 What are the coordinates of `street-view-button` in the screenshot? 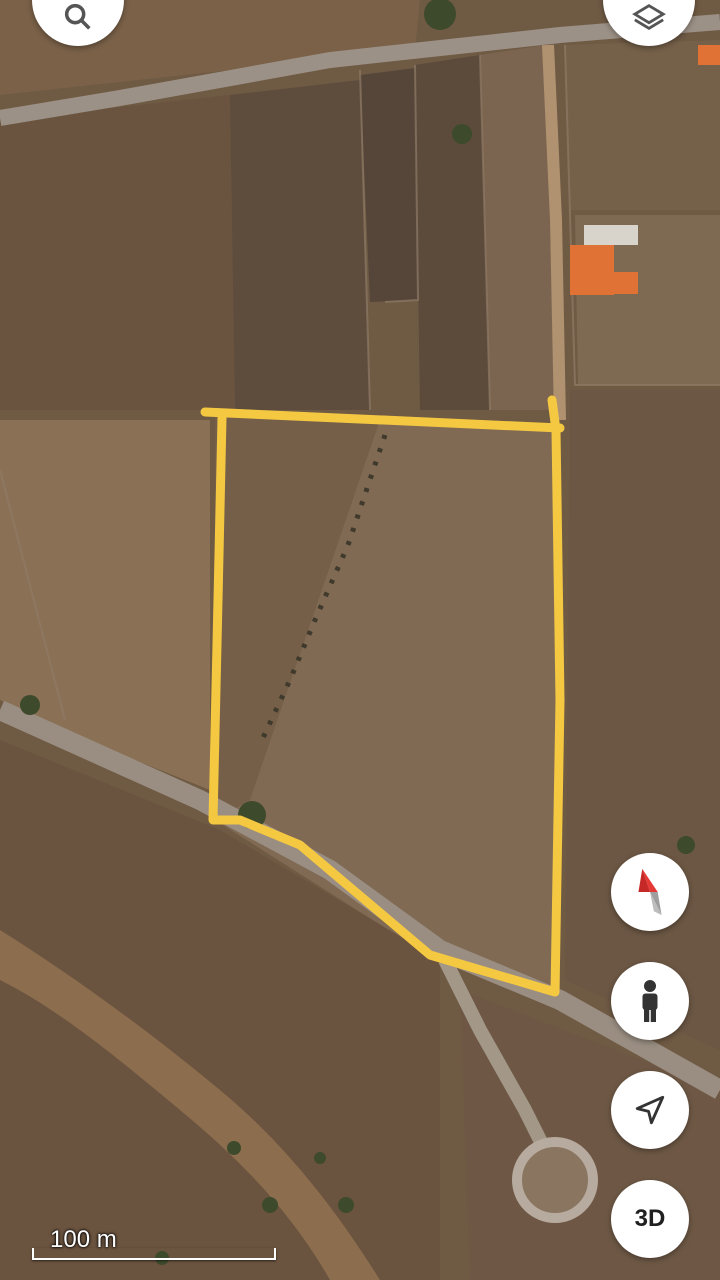 It's located at (650, 1001).